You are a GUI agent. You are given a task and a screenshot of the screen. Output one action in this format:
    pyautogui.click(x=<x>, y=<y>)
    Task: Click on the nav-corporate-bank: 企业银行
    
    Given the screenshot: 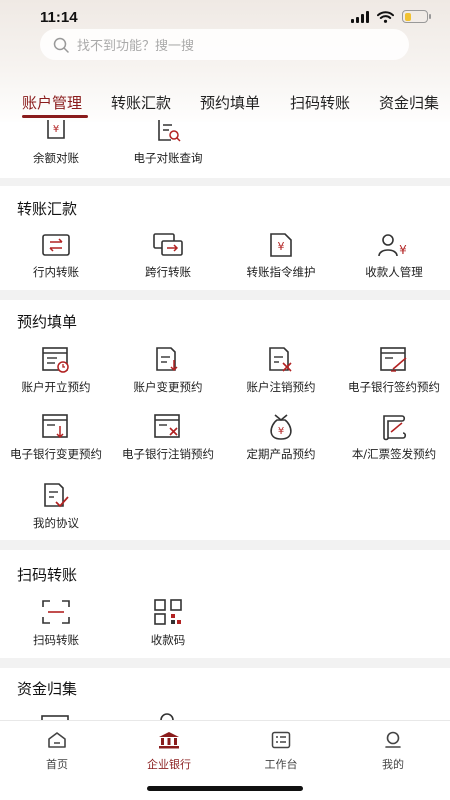 What is the action you would take?
    pyautogui.click(x=169, y=751)
    